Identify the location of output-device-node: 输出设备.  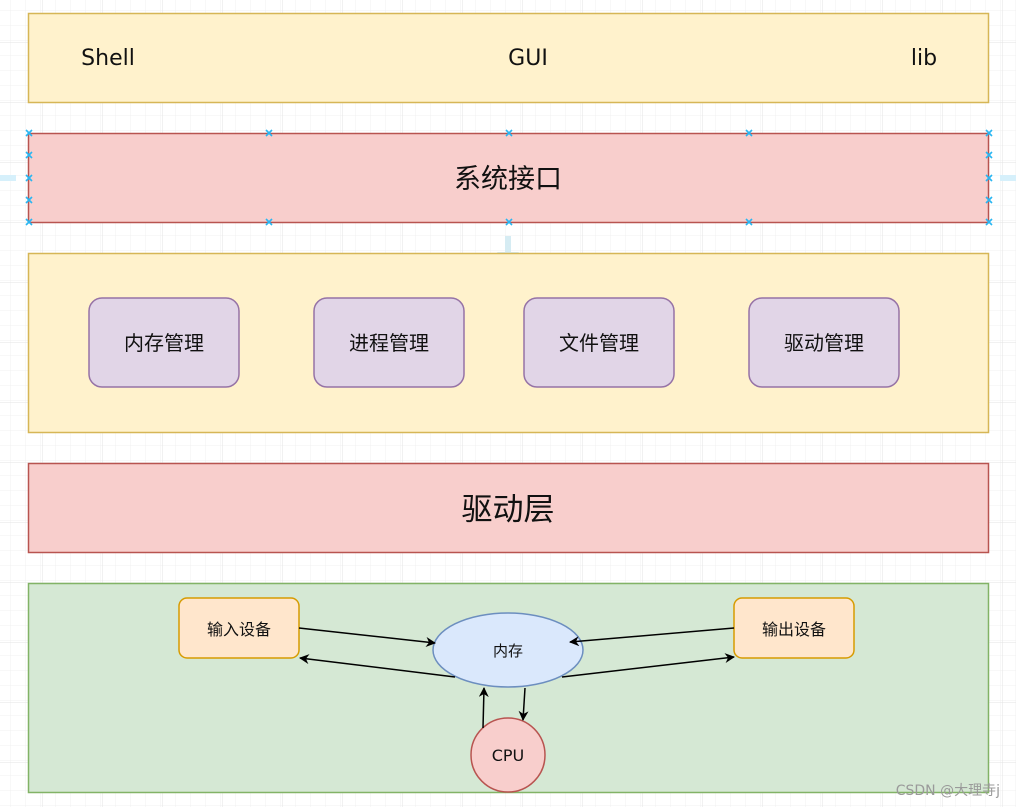
(794, 628).